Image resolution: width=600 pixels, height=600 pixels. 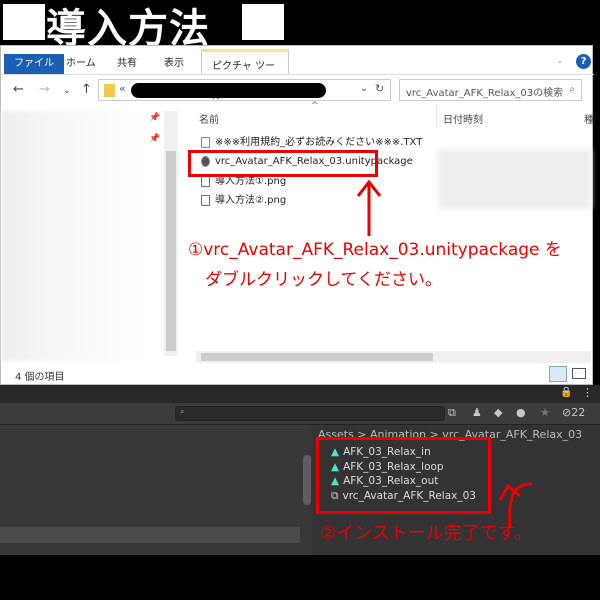 What do you see at coordinates (485, 93) in the screenshot?
I see `search-placeholder: vrc_Avatar_AFK_Relax_03の検索` at bounding box center [485, 93].